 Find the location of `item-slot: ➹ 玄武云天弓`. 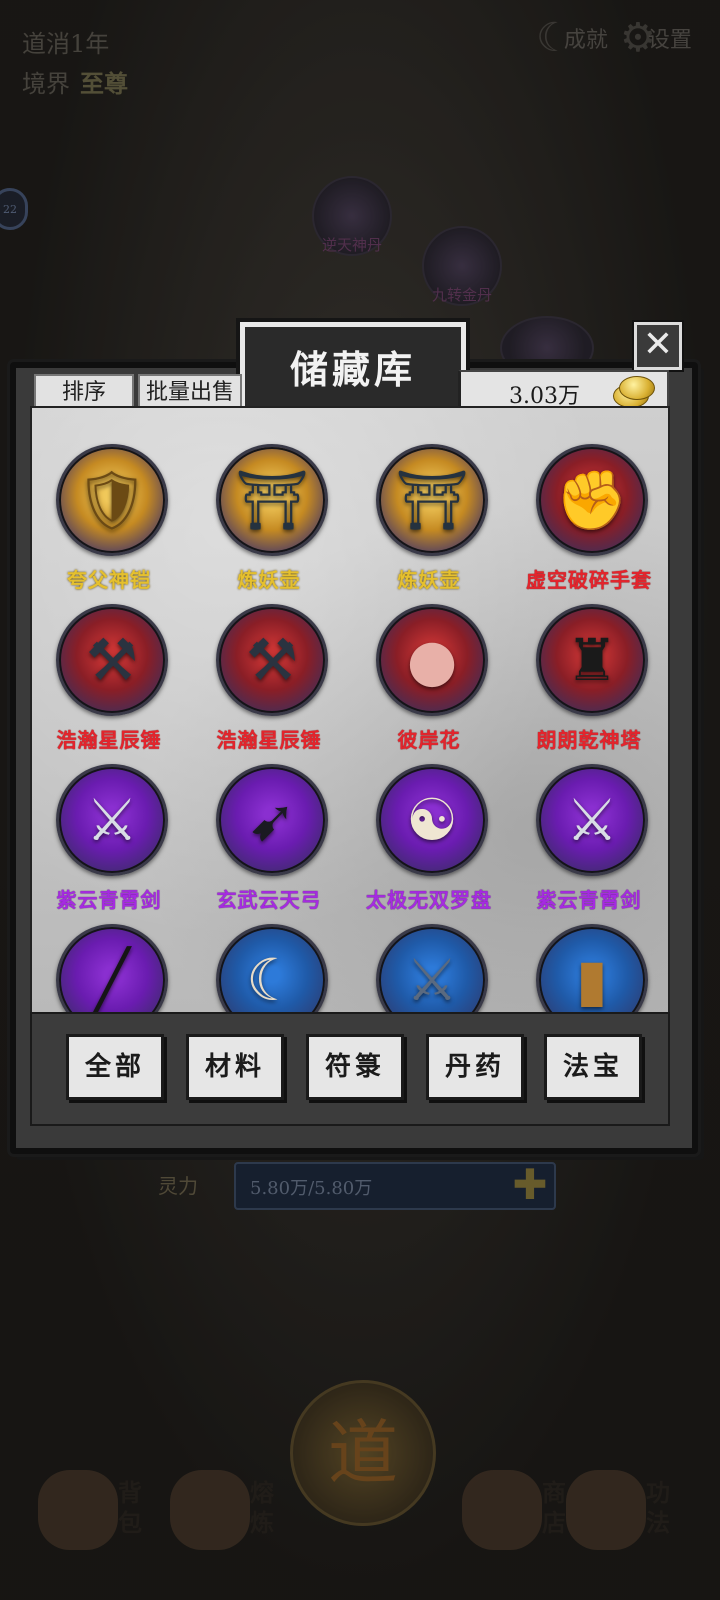

item-slot: ➹ 玄武云天弓 is located at coordinates (272, 844).